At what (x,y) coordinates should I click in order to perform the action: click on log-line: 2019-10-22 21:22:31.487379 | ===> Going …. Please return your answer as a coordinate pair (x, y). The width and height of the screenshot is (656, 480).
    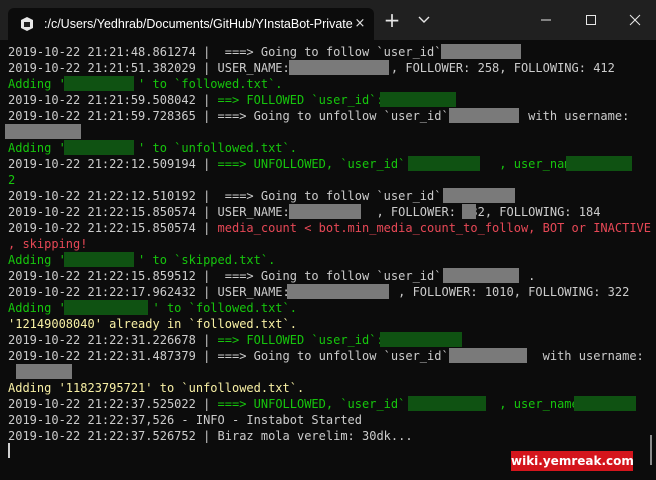
    Looking at the image, I should click on (326, 356).